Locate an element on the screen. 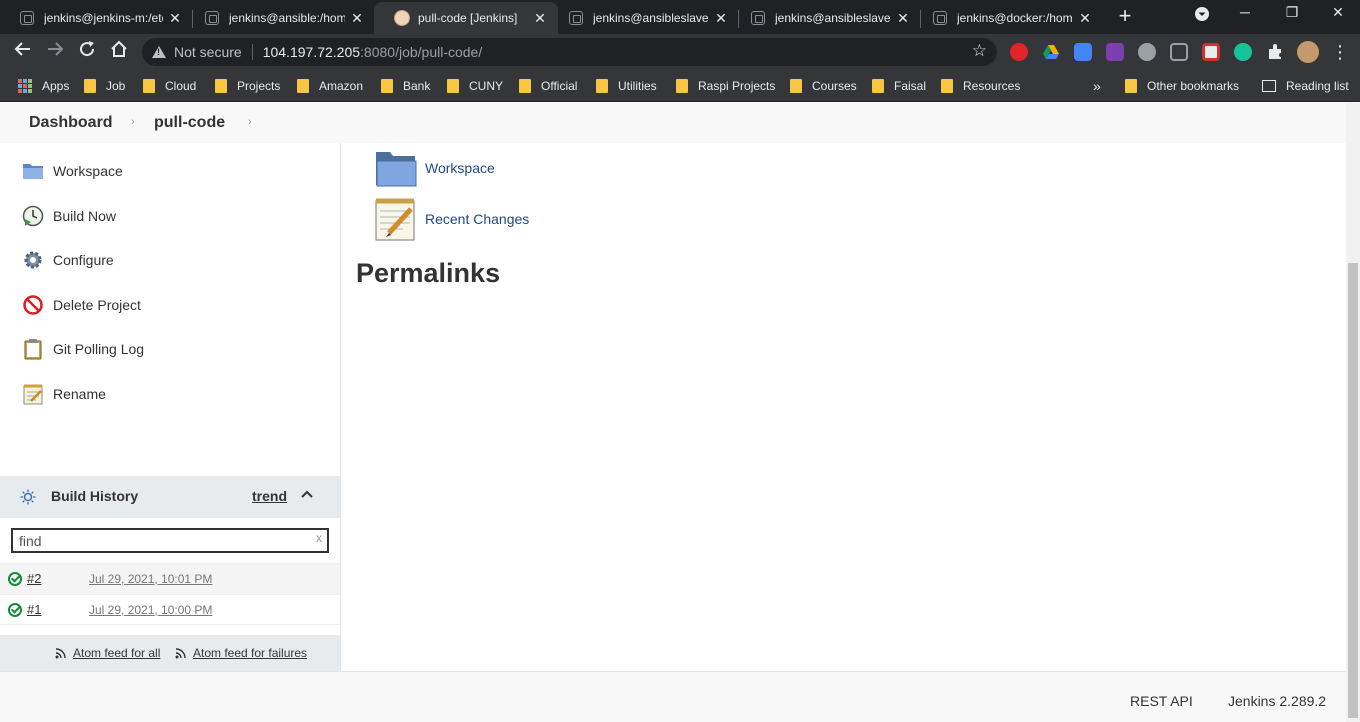 The width and height of the screenshot is (1360, 722). adblock-extension-icon is located at coordinates (1019, 52).